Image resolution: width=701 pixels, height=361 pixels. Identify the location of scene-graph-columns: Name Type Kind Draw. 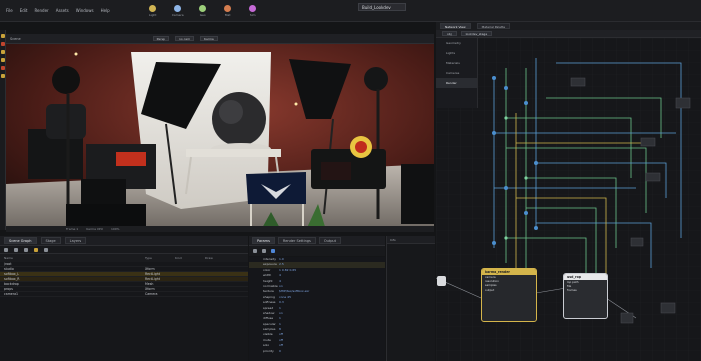
(124, 258).